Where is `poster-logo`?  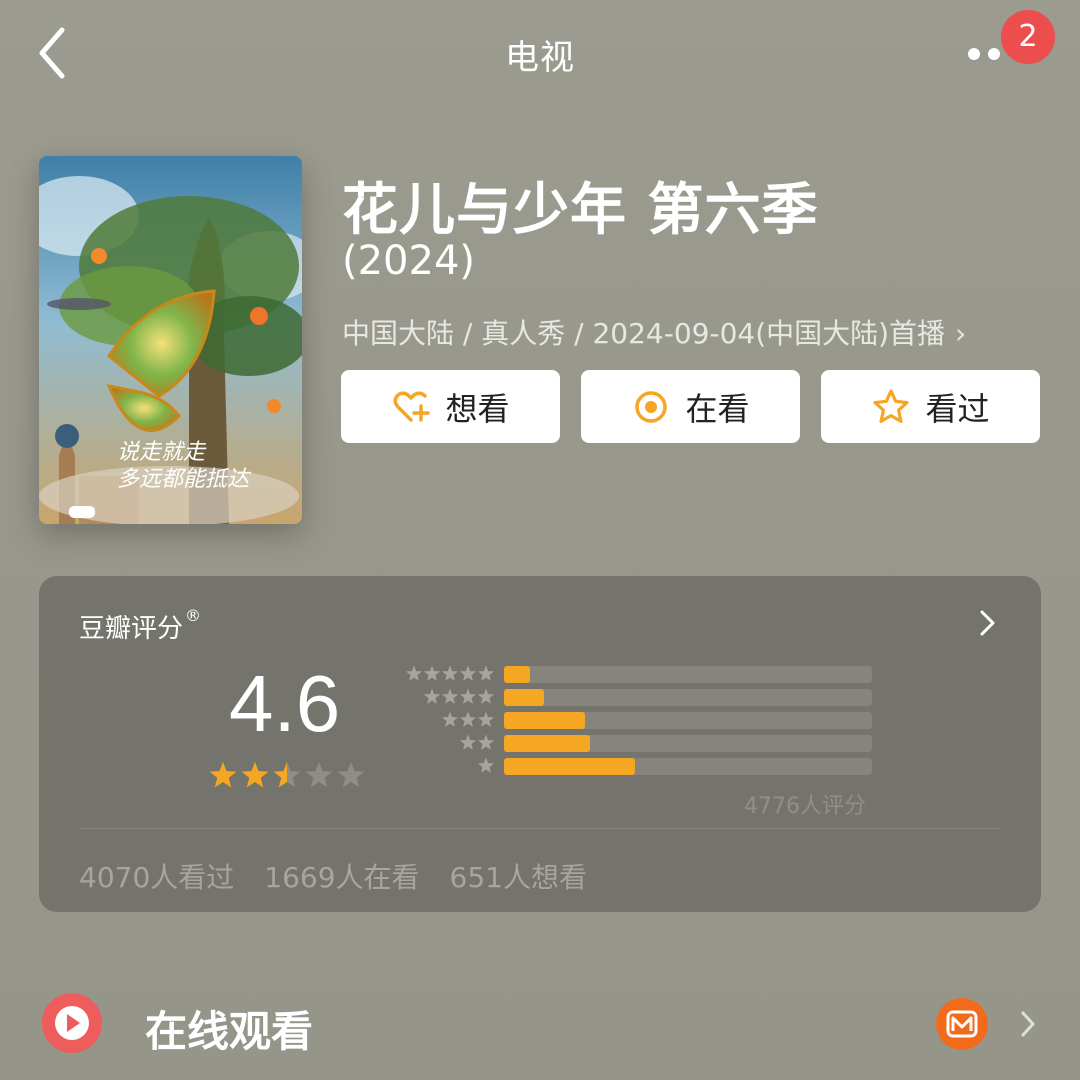
poster-logo is located at coordinates (82, 512).